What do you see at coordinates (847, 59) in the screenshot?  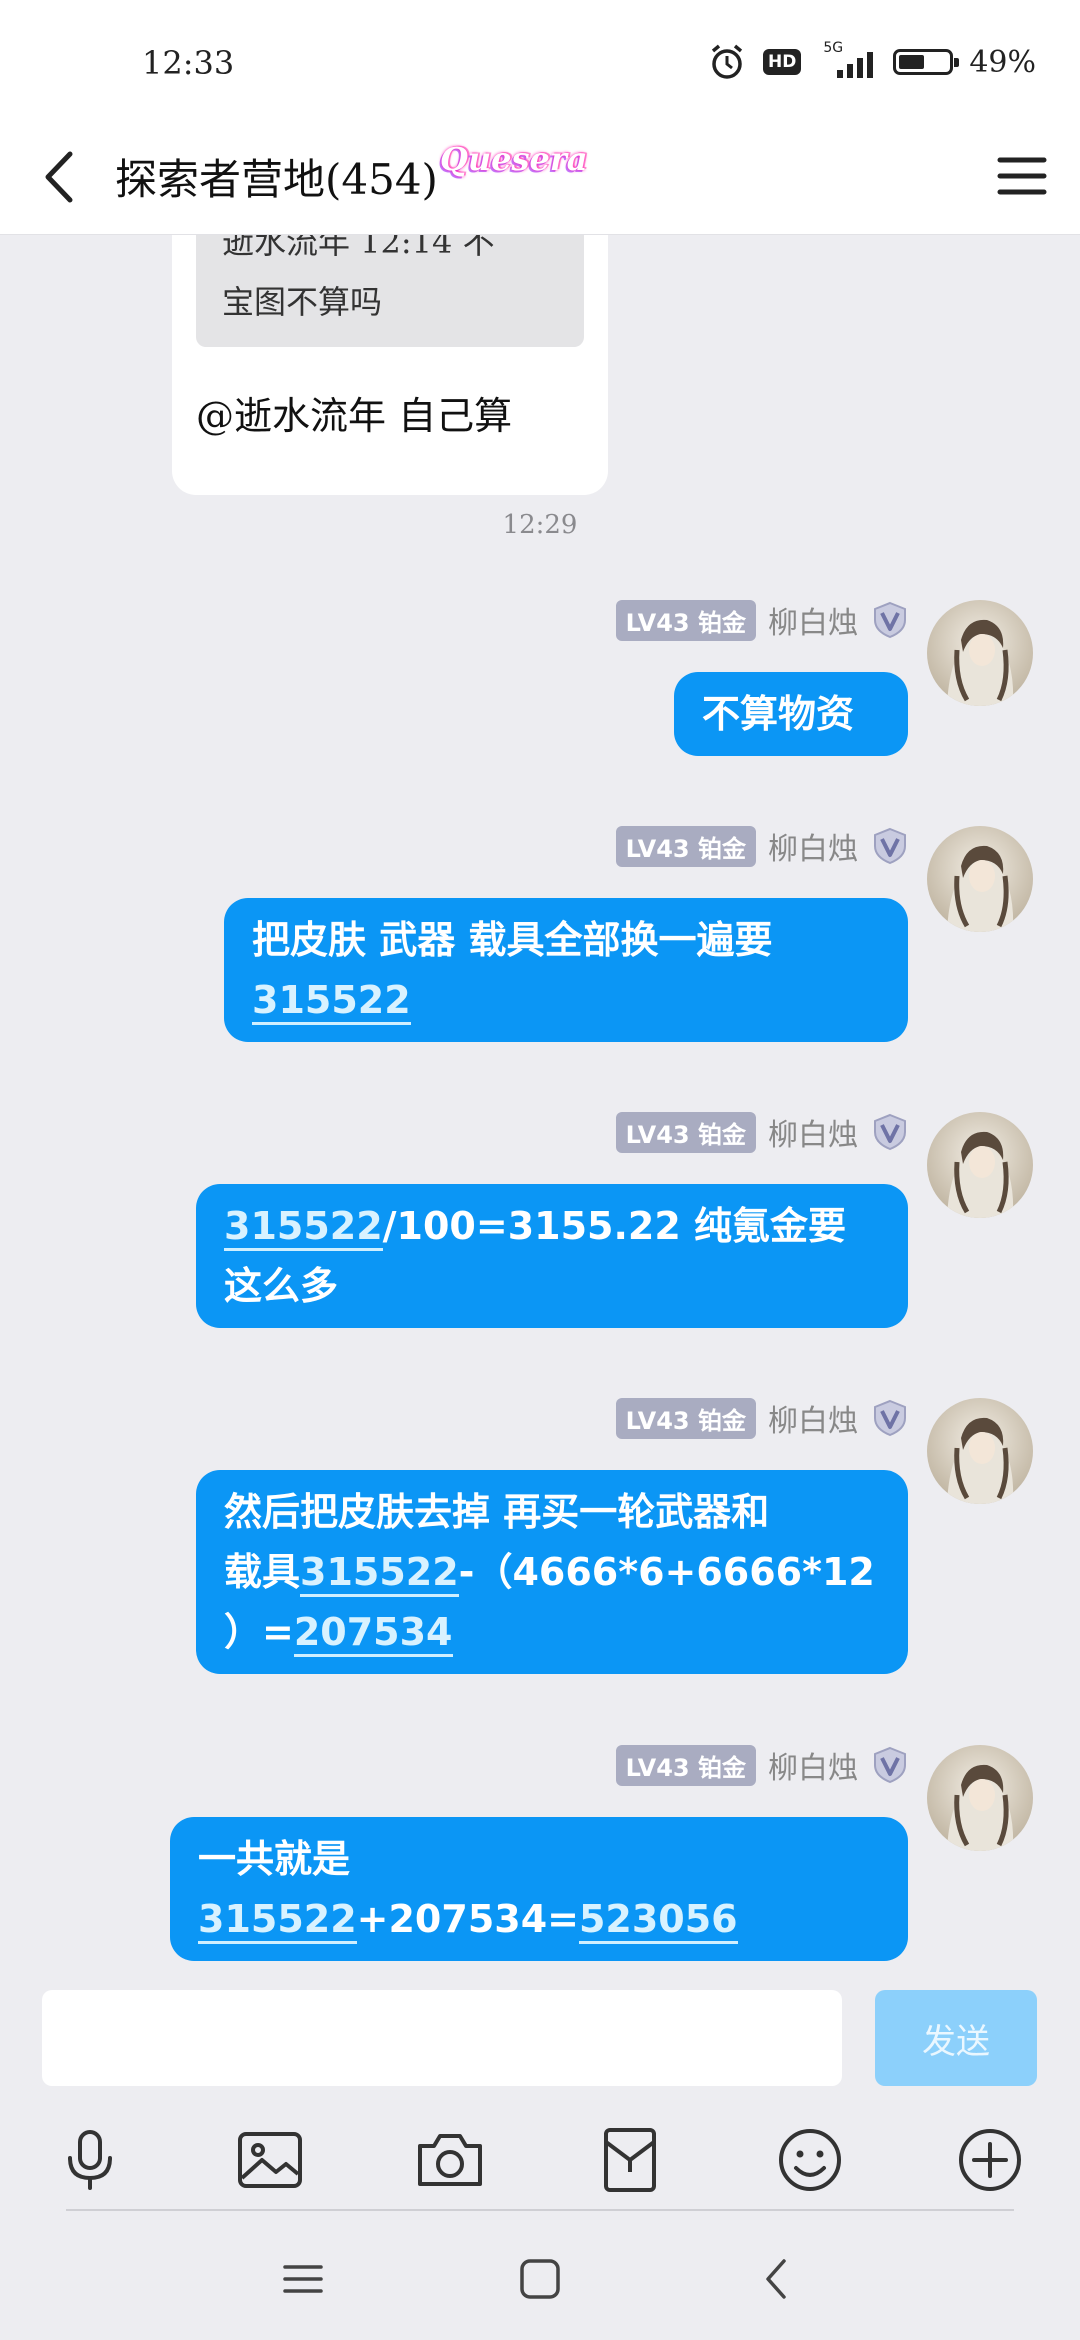 I see `signal-icon: 5G` at bounding box center [847, 59].